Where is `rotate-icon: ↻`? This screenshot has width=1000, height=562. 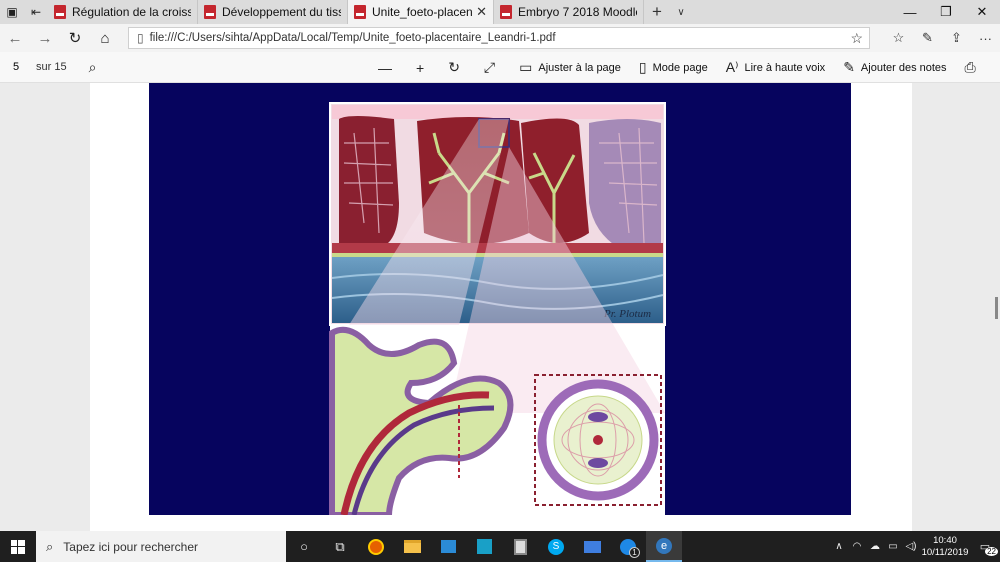
rotate-icon: ↻ is located at coordinates (457, 67).